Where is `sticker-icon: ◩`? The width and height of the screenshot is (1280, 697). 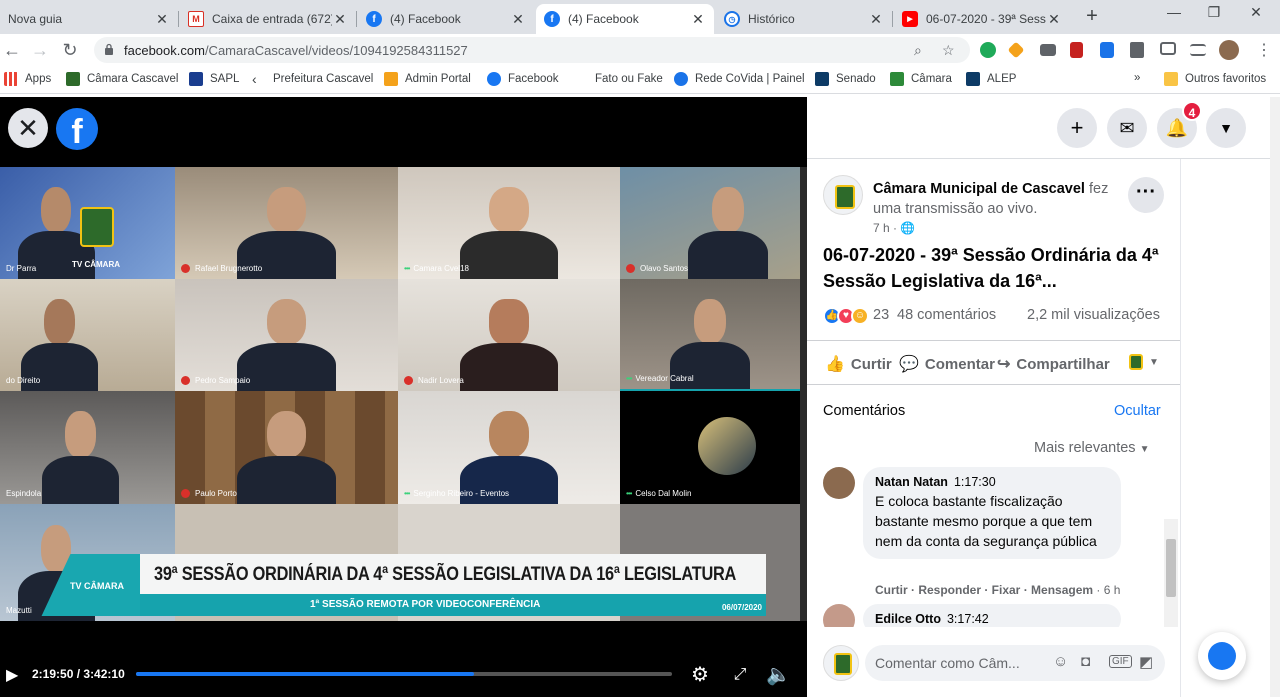
sticker-icon: ◩ is located at coordinates (1146, 662).